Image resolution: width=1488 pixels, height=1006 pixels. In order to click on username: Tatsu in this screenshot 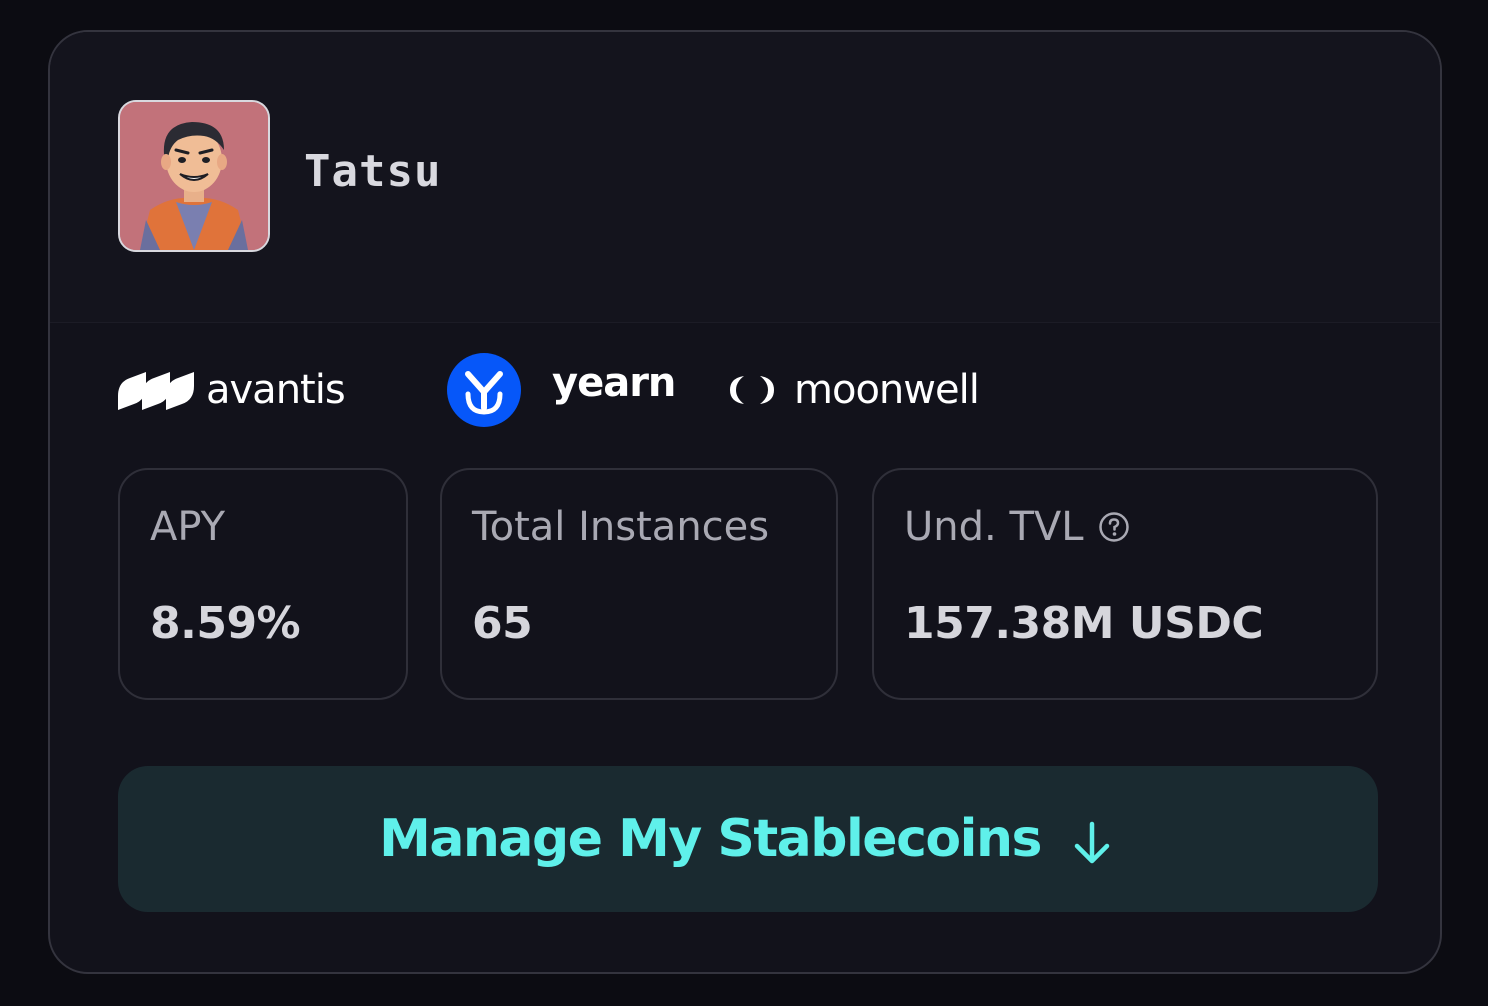, I will do `click(373, 171)`.